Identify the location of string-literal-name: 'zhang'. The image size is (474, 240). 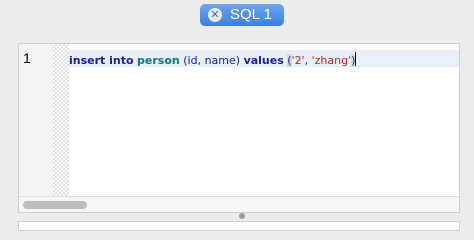
(331, 60).